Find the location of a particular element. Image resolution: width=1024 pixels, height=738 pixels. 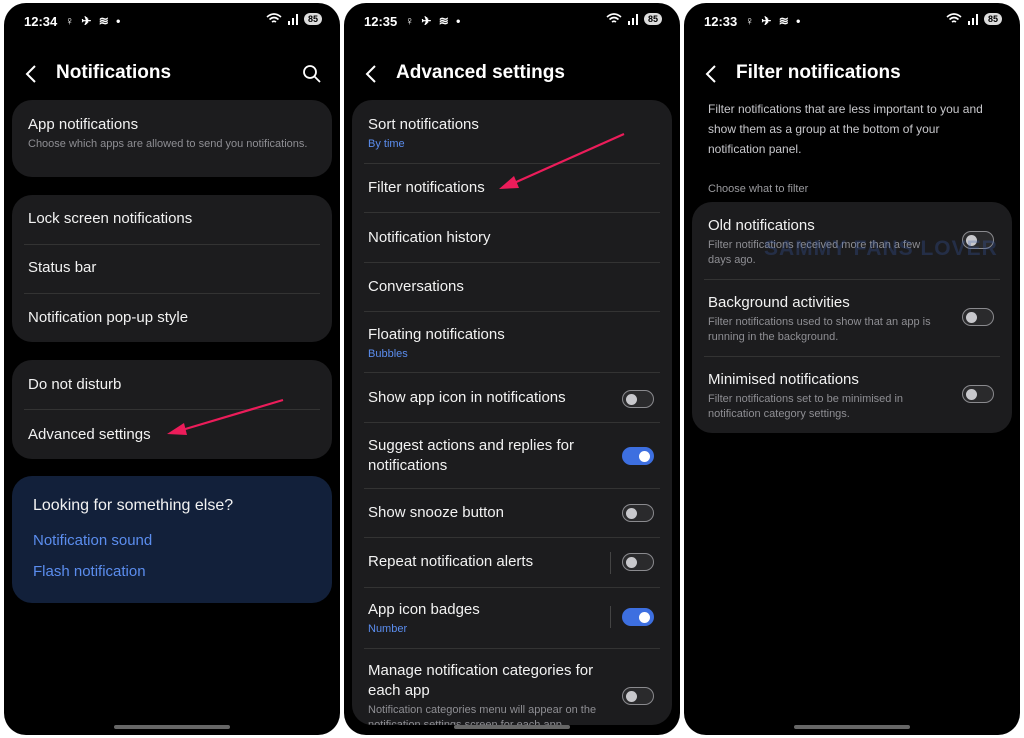

notification-history-item: Notification history is located at coordinates (512, 238).